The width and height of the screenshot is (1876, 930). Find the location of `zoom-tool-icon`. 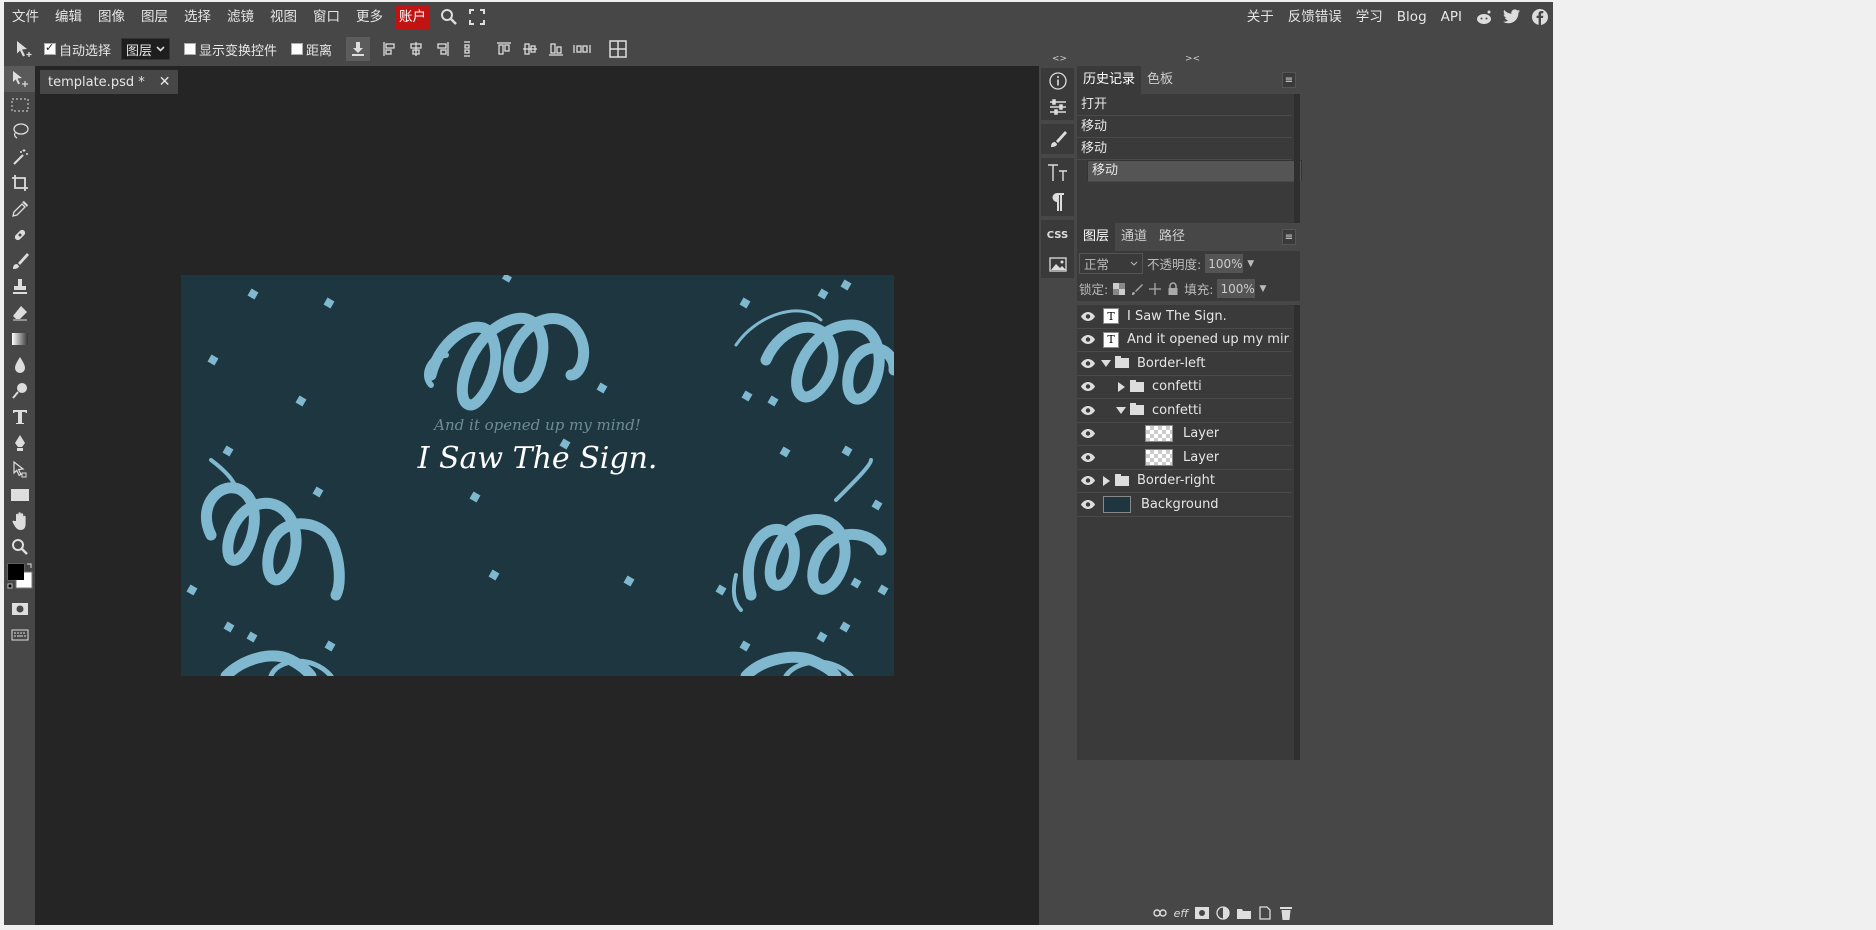

zoom-tool-icon is located at coordinates (19, 547).